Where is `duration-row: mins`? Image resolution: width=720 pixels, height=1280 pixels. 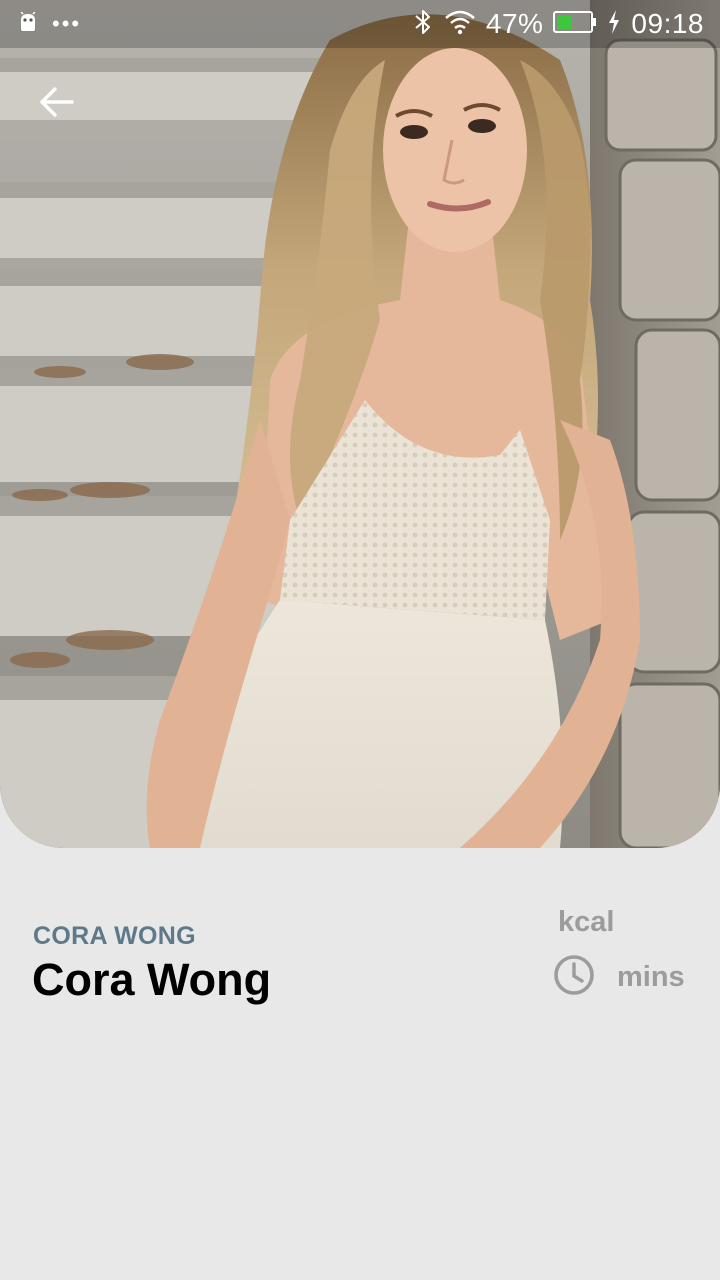
duration-row: mins is located at coordinates (619, 977).